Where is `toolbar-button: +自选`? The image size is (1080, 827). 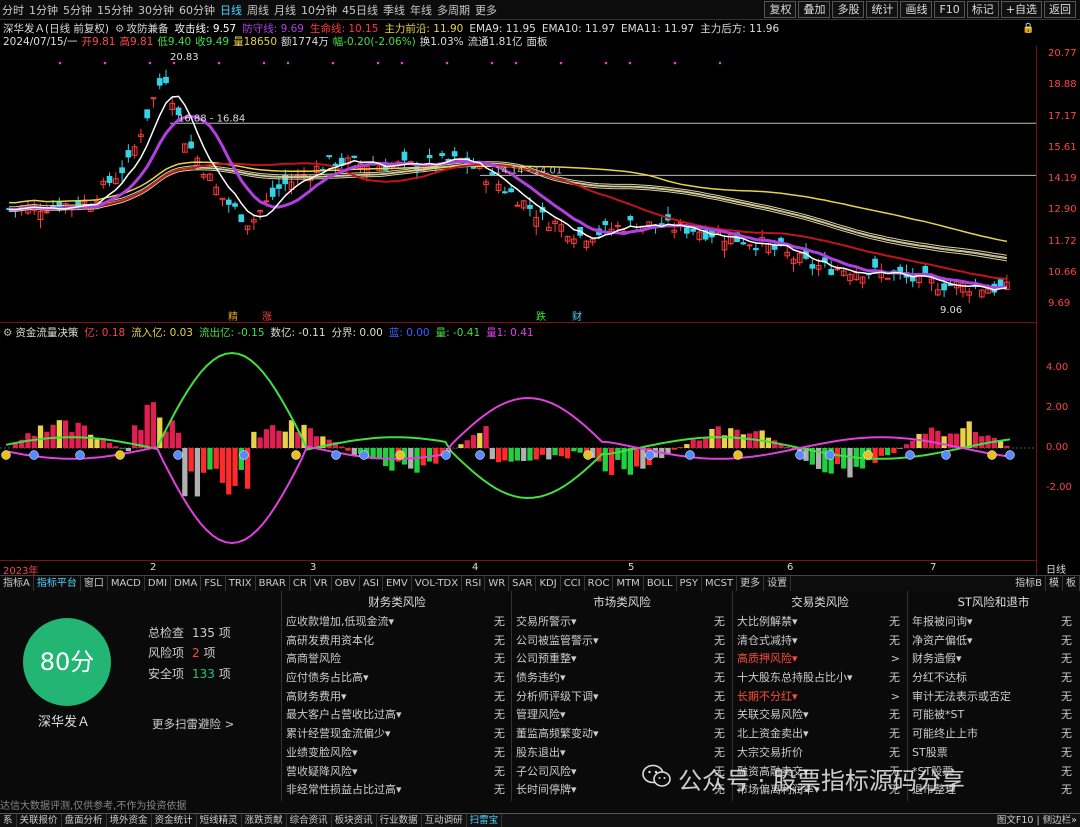 toolbar-button: +自选 is located at coordinates (1021, 9).